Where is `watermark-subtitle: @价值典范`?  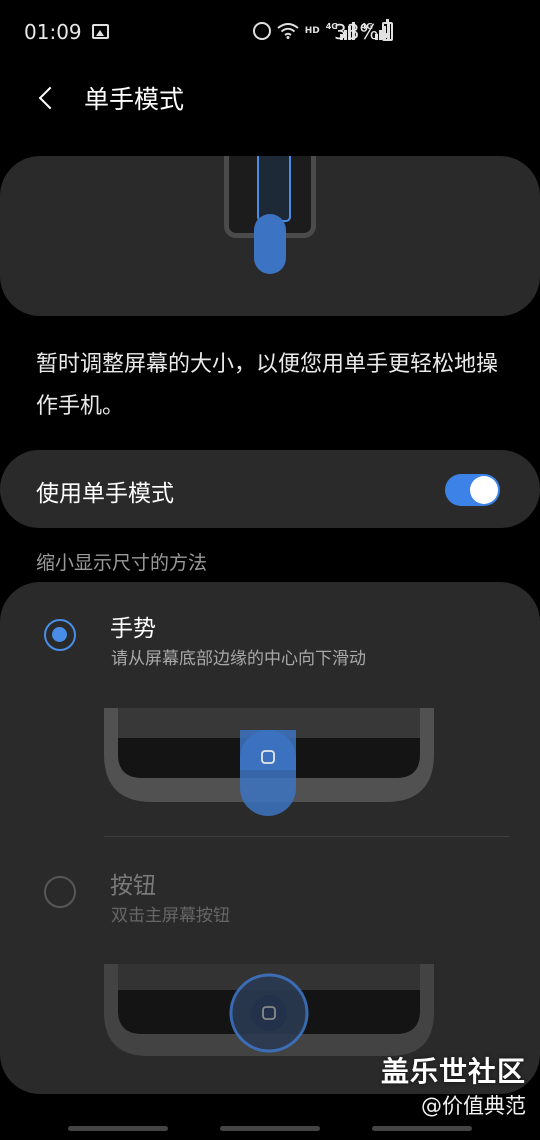 watermark-subtitle: @价值典范 is located at coordinates (473, 1106).